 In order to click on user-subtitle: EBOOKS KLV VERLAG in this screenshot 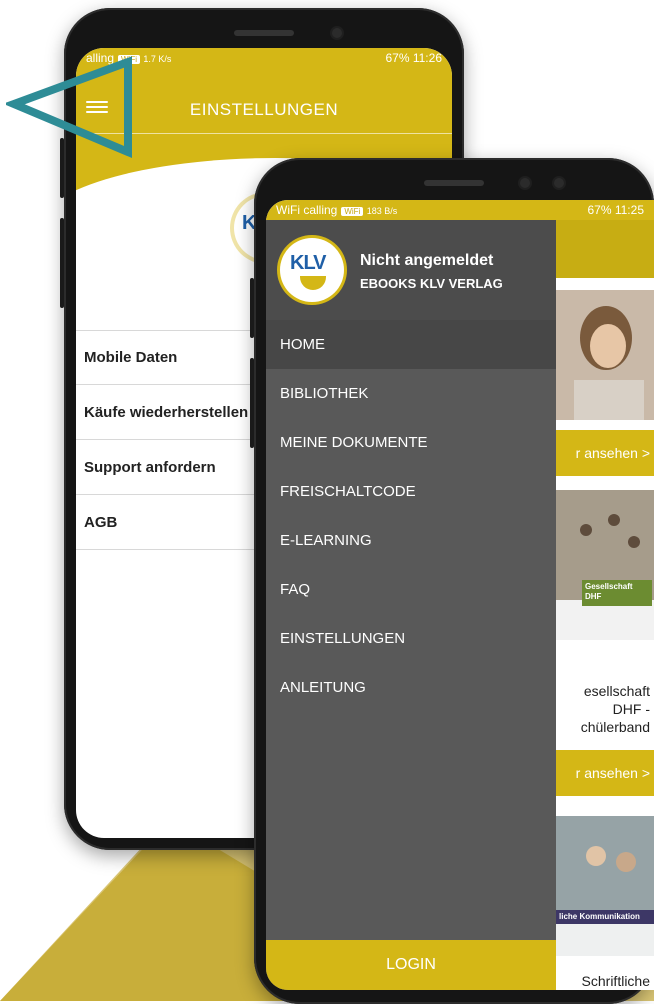, I will do `click(431, 283)`.